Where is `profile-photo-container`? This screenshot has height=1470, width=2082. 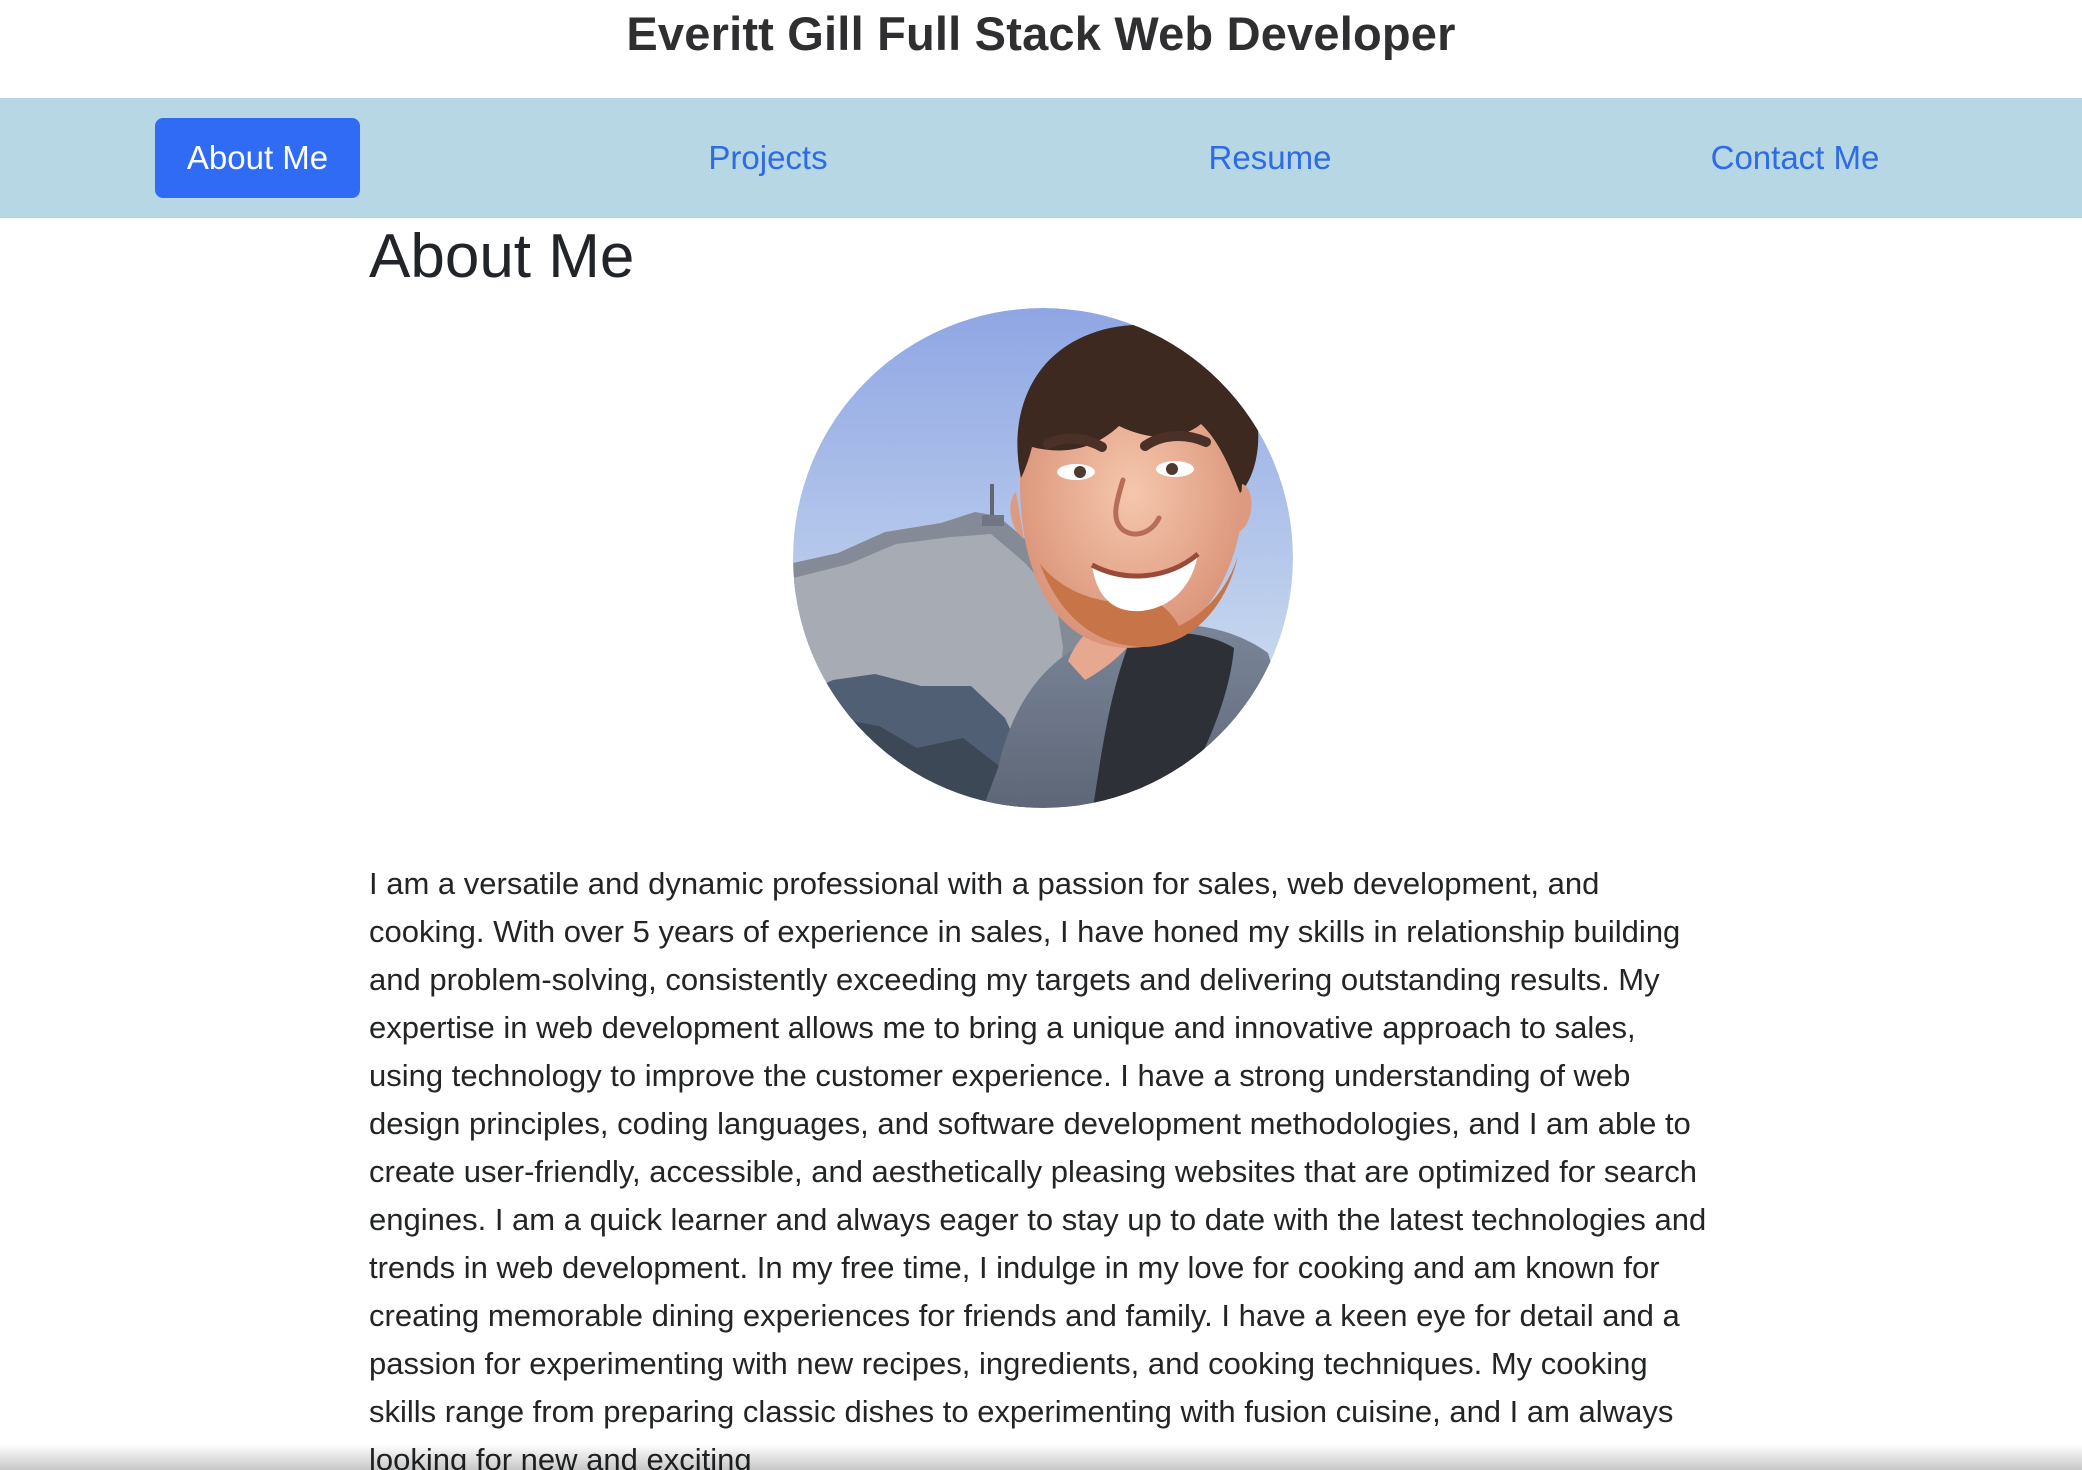 profile-photo-container is located at coordinates (1043, 558).